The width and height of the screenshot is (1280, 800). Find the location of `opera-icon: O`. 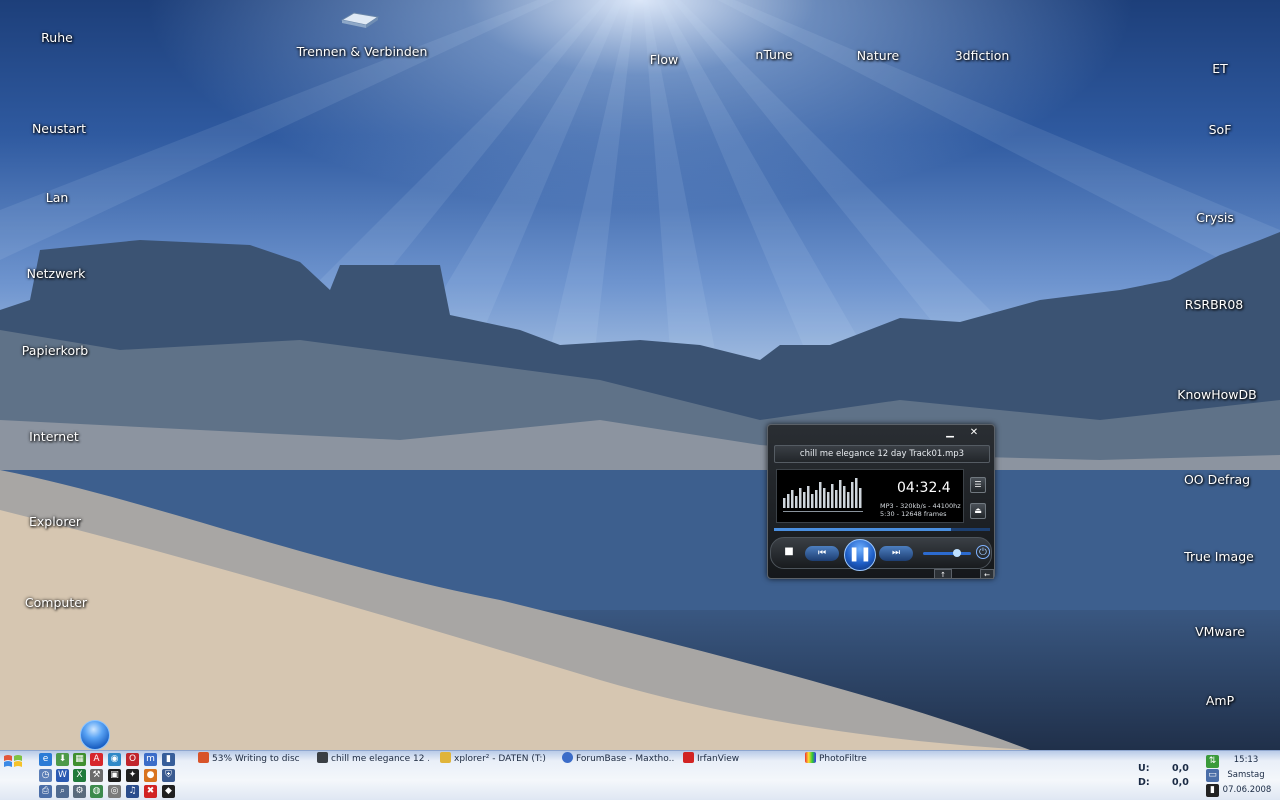

opera-icon: O is located at coordinates (132, 759).